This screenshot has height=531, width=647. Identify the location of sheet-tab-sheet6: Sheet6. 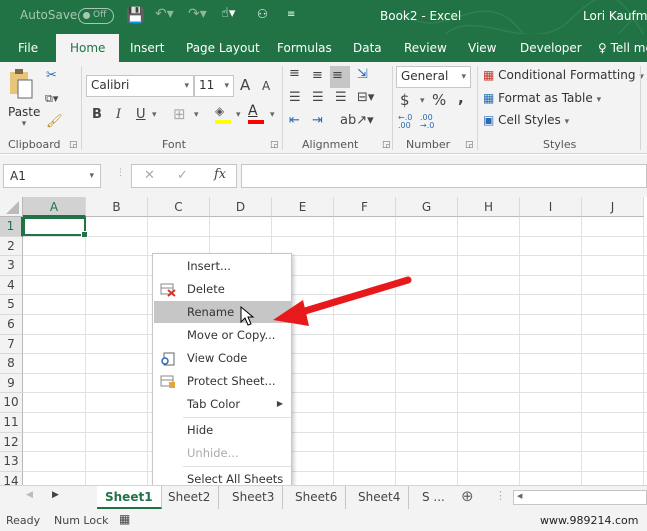
(317, 497).